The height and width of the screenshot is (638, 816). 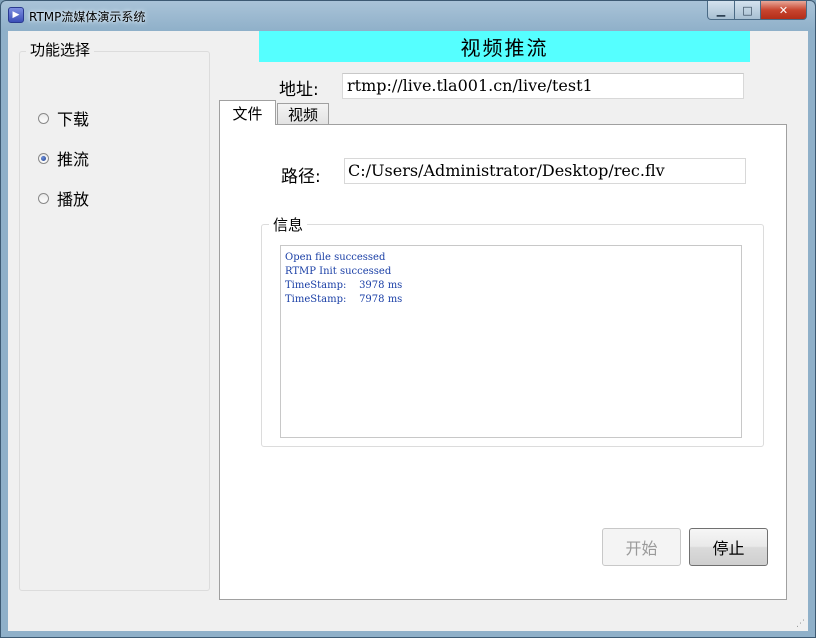 I want to click on path-input: C:/Users/Administrator/Desktop/rec.flv, so click(x=545, y=171).